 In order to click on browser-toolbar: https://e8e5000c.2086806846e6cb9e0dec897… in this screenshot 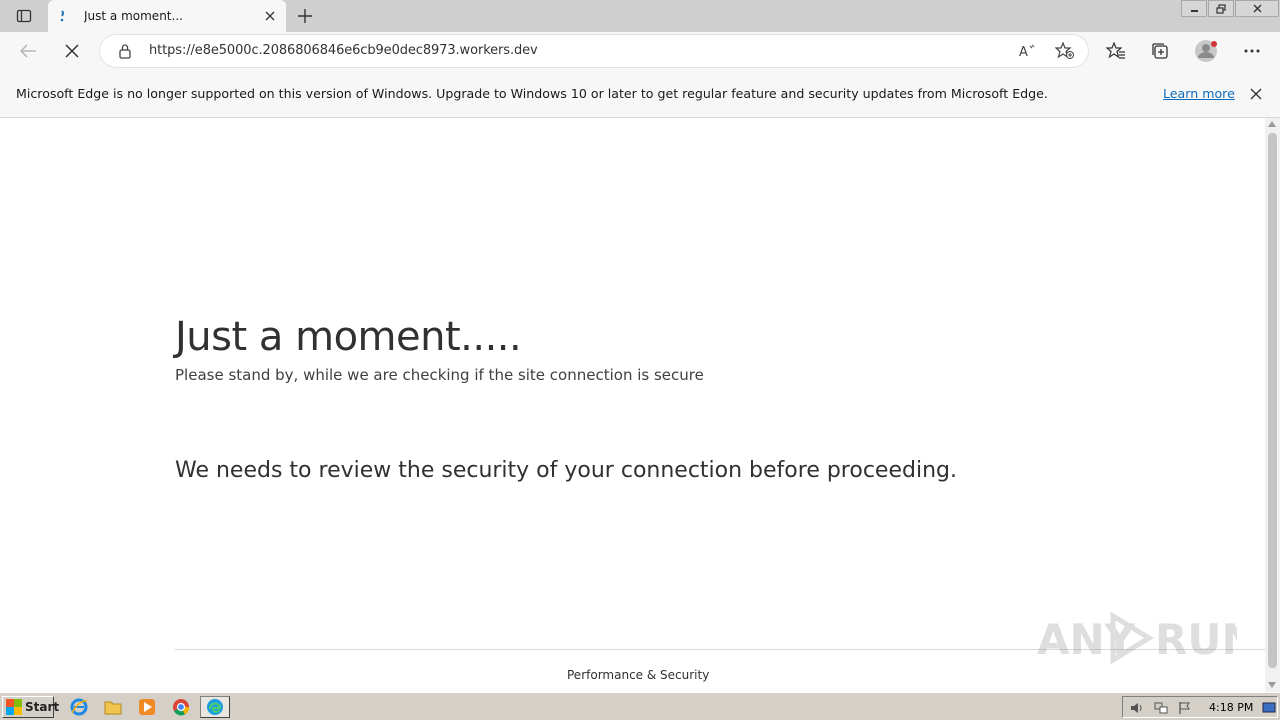, I will do `click(640, 51)`.